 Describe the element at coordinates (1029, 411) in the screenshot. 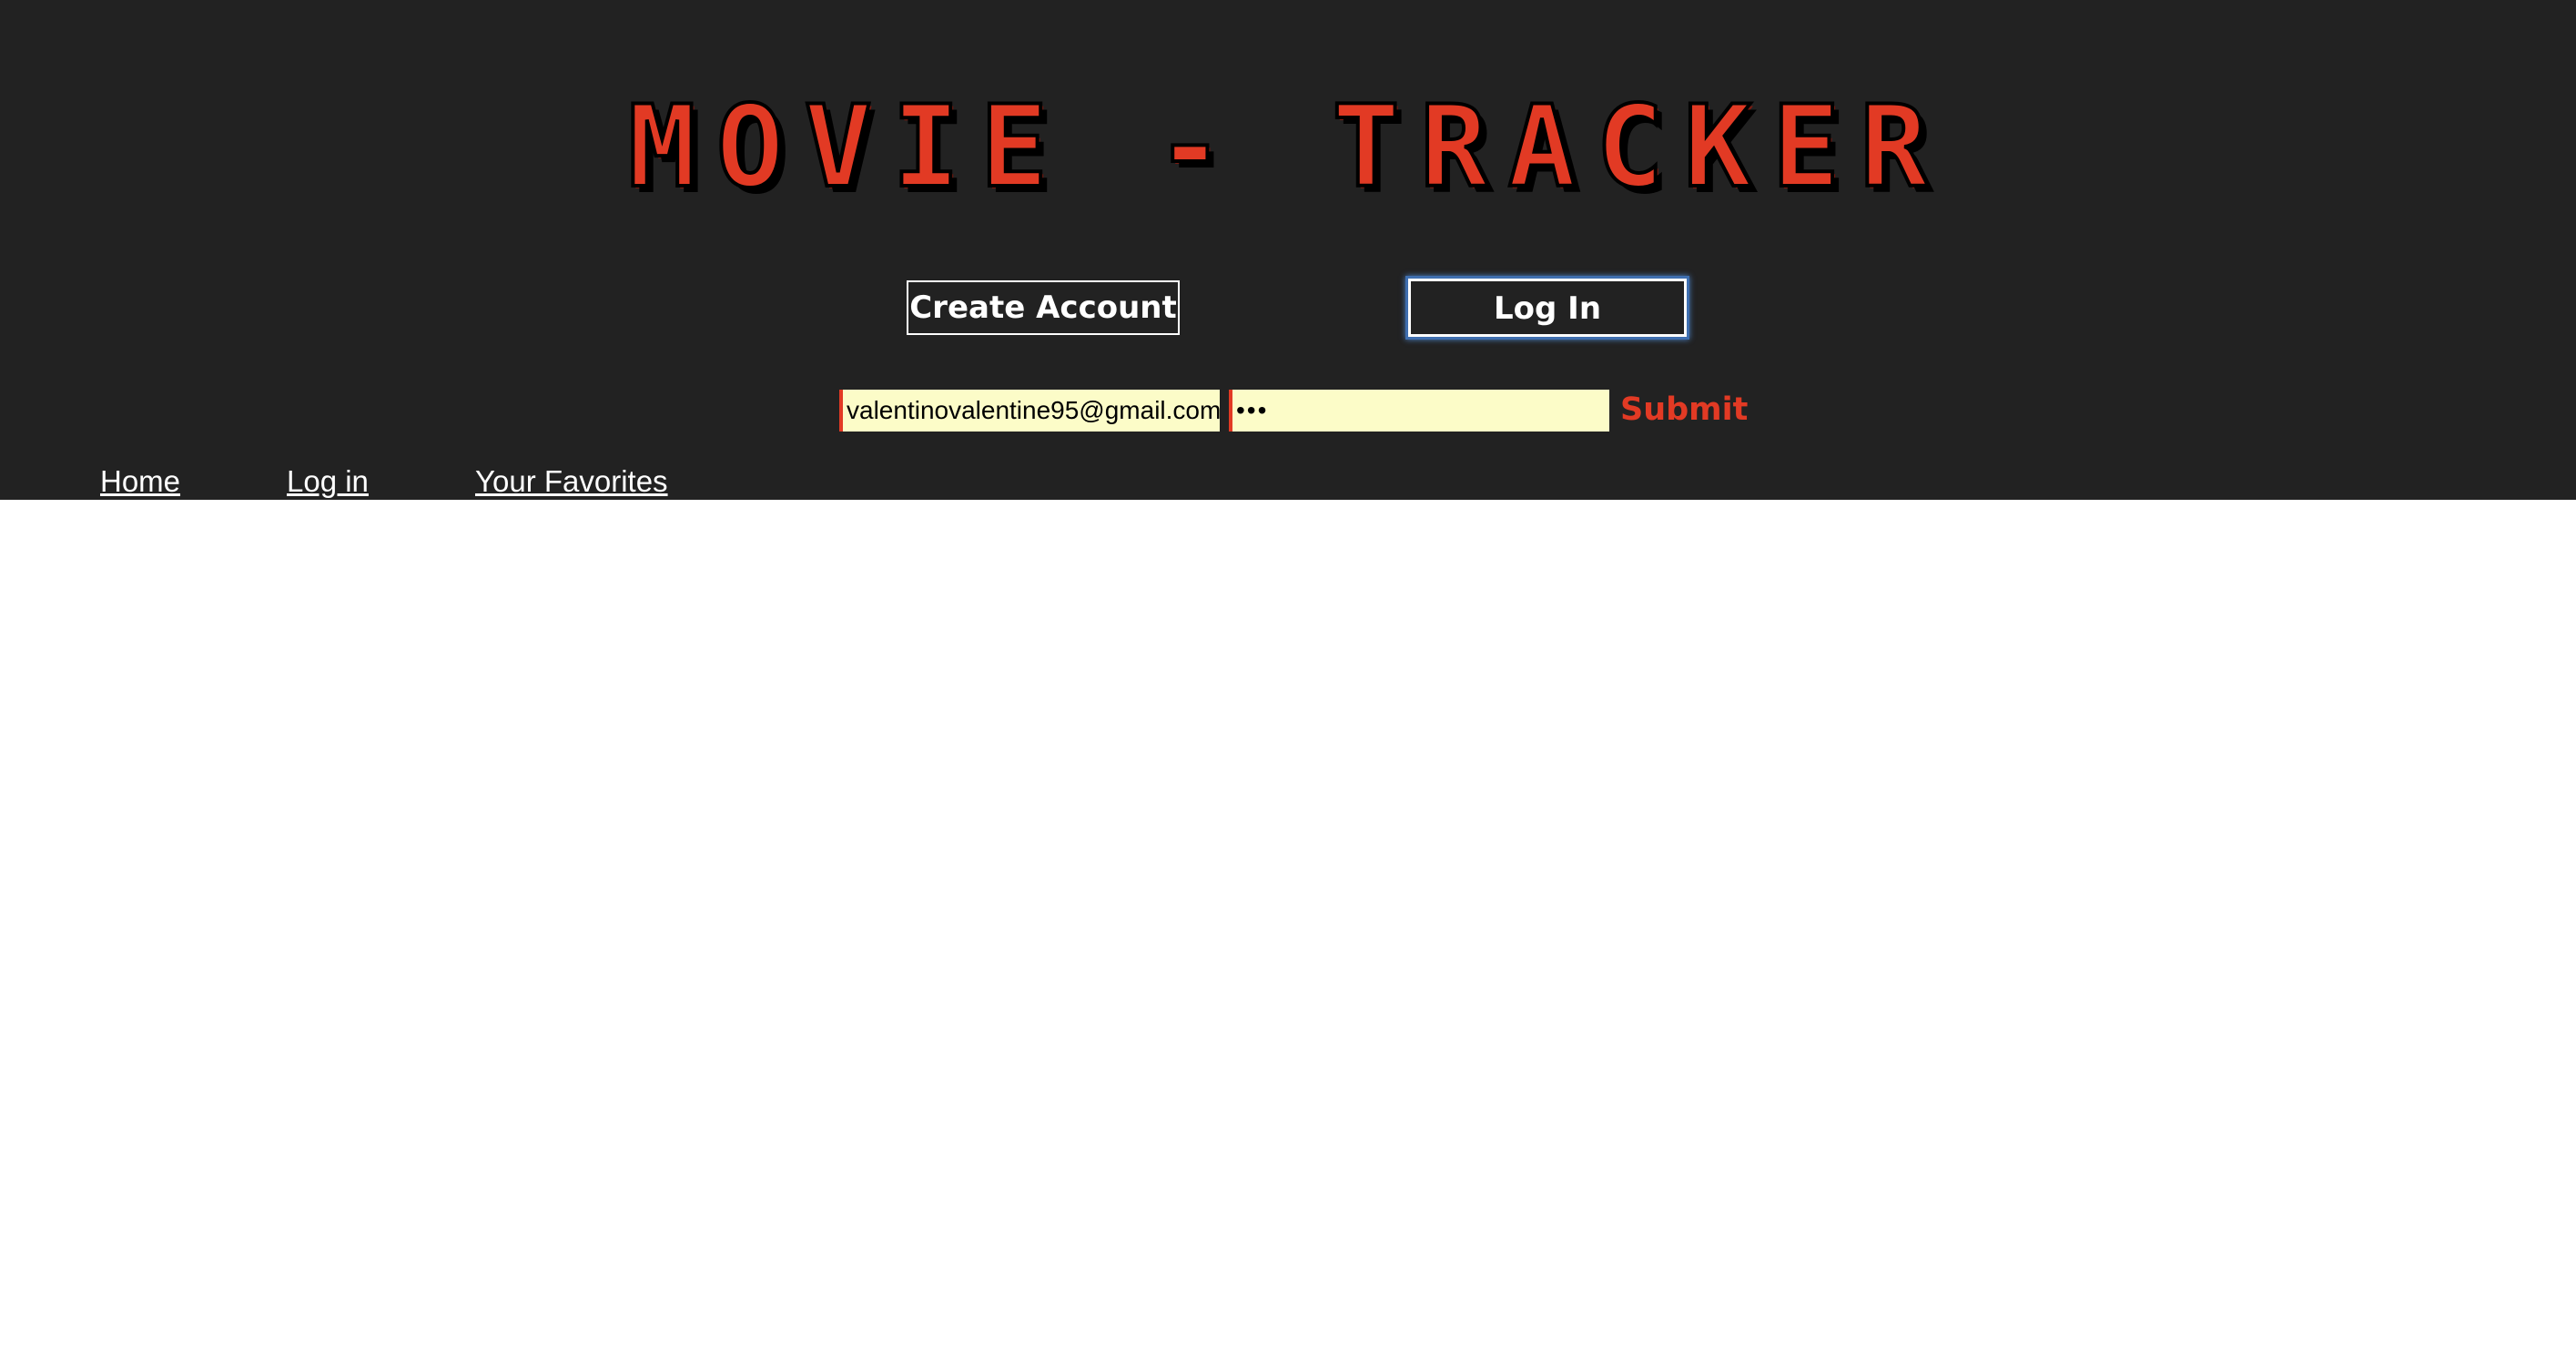

I see `email-field: valentinovalentine95@gmail.com` at that location.